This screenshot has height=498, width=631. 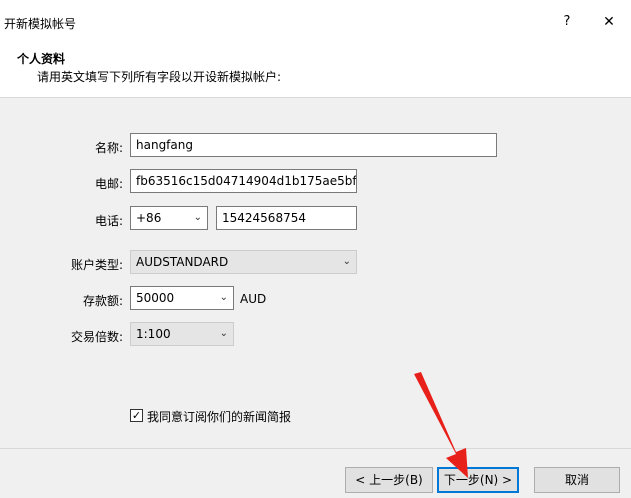 What do you see at coordinates (169, 218) in the screenshot?
I see `phone-code-select: +86 ⌄` at bounding box center [169, 218].